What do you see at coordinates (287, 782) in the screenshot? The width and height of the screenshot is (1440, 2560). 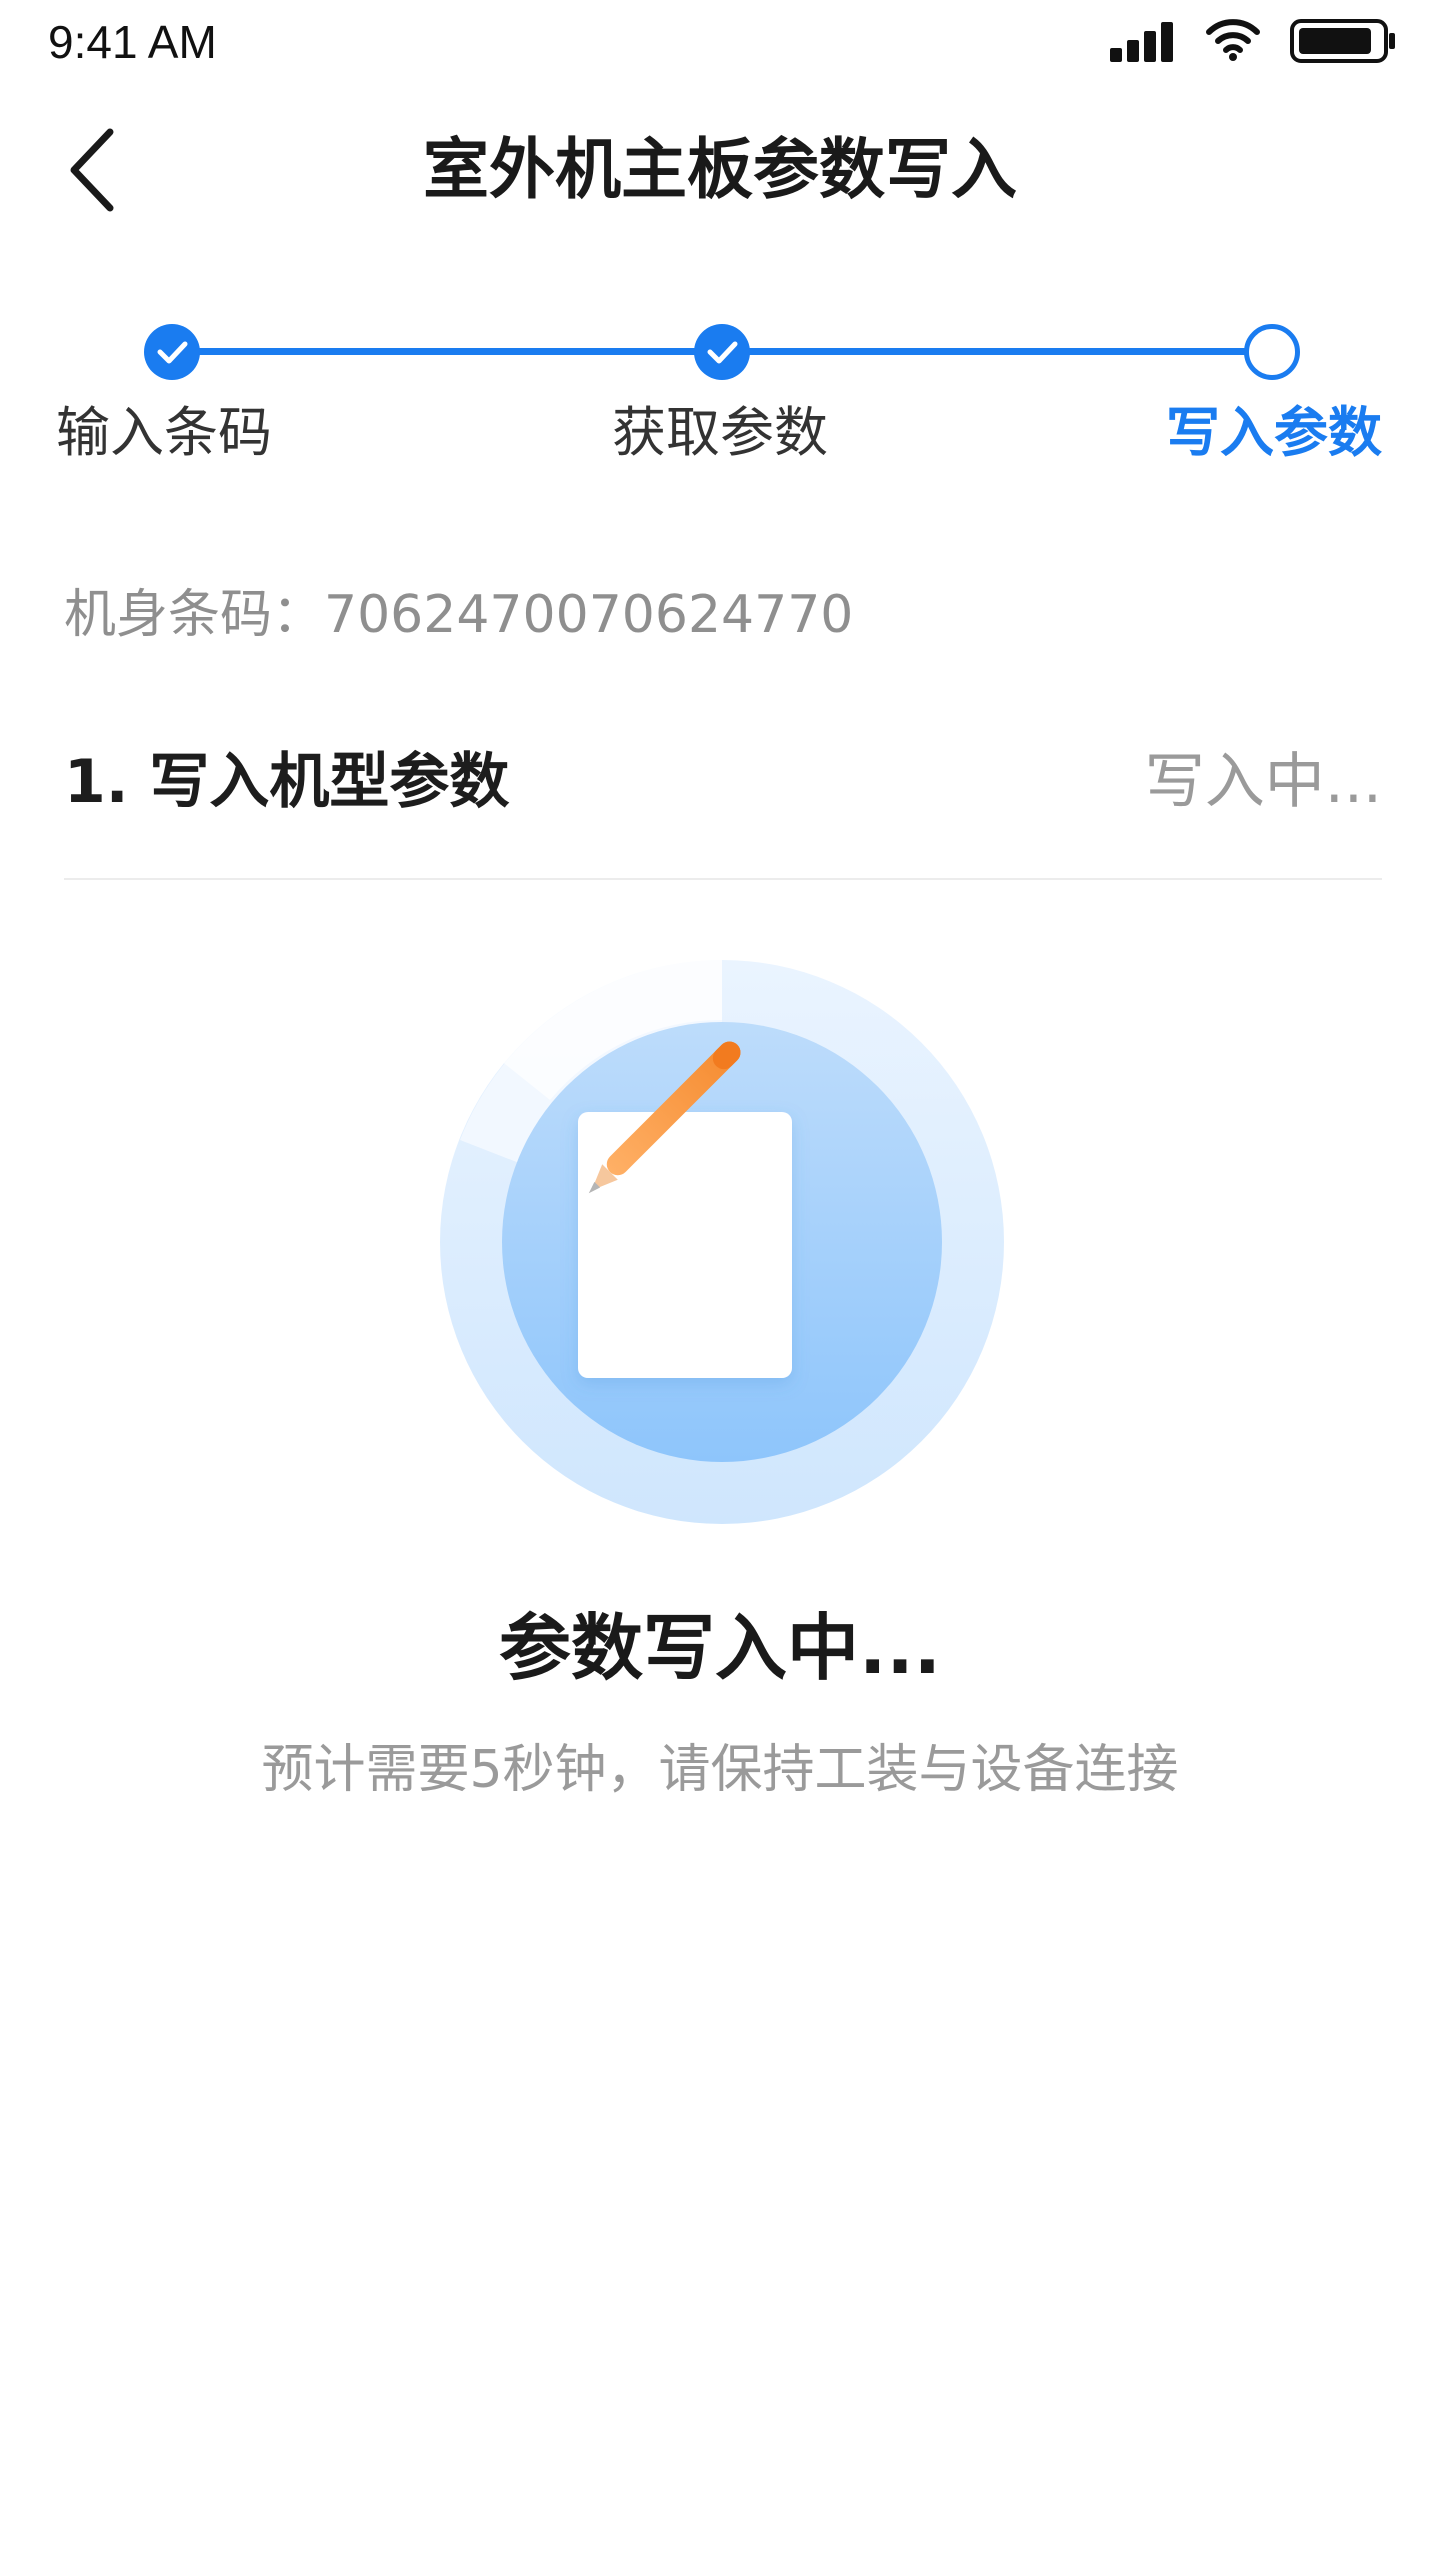 I see `task-title: 1. 写入机型参数` at bounding box center [287, 782].